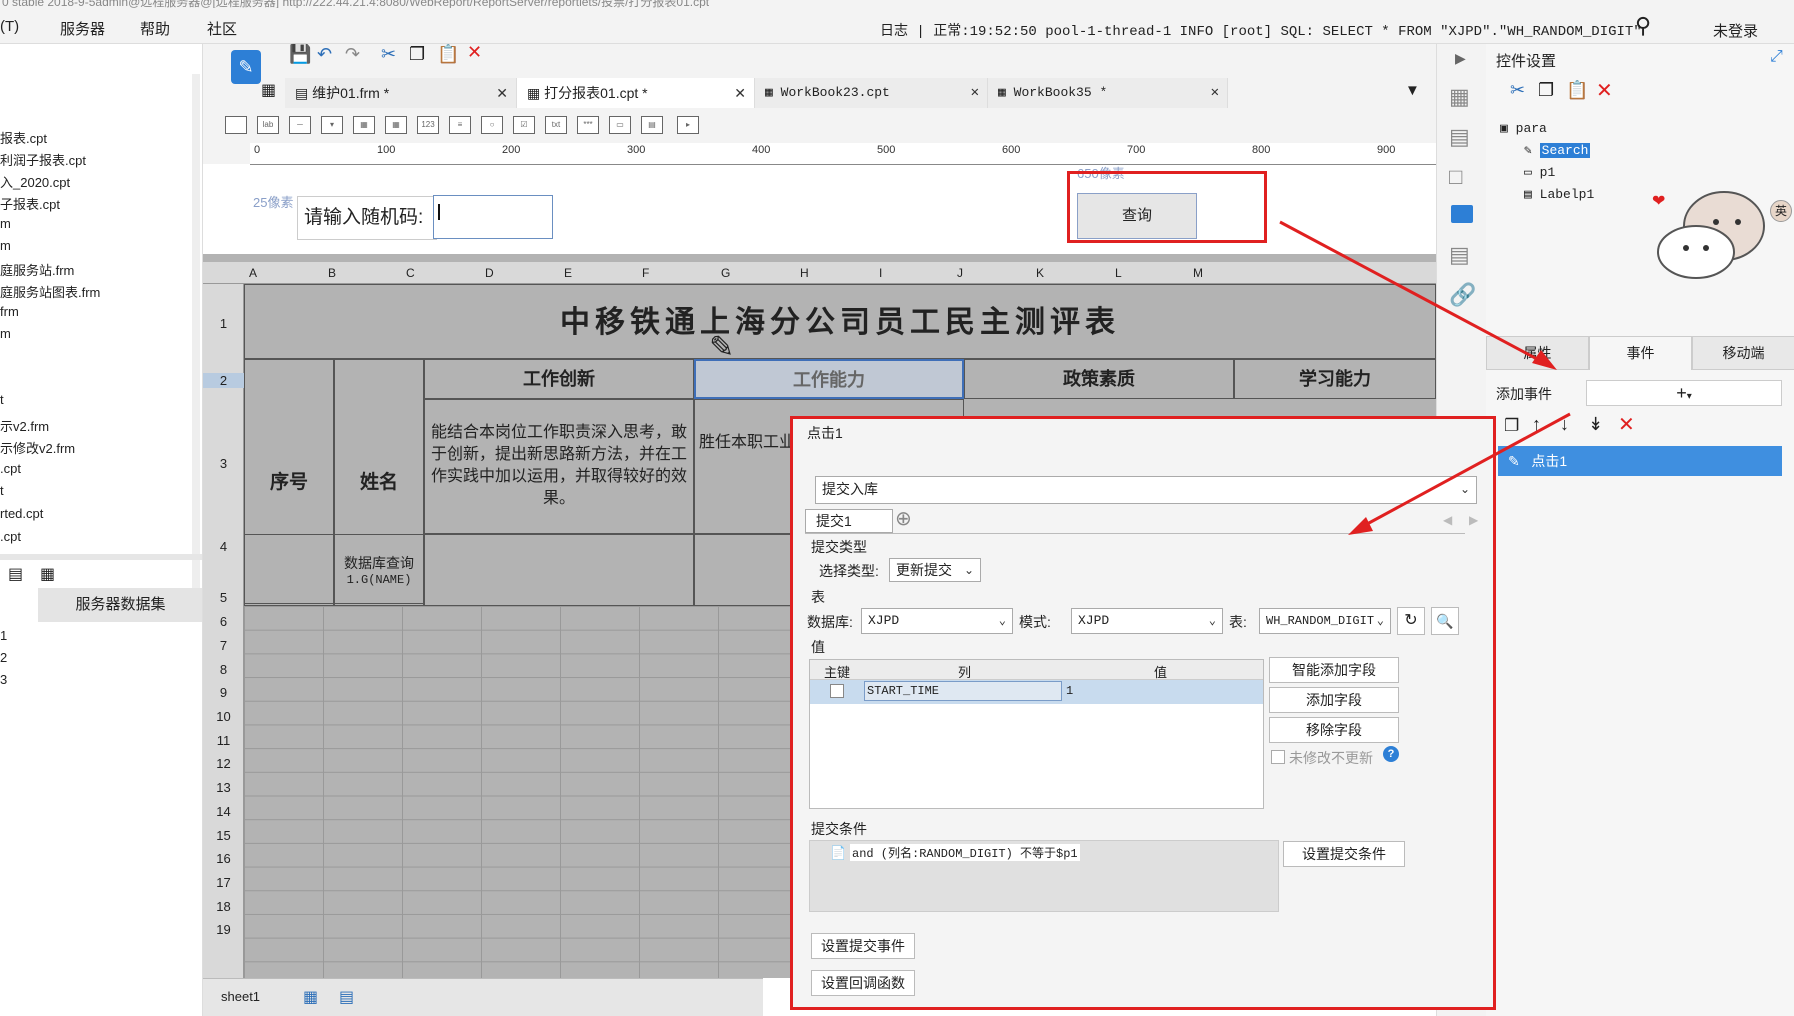 The height and width of the screenshot is (1016, 1794). Describe the element at coordinates (50, 291) in the screenshot. I see `file-item: 庭服务站图表.frm` at that location.